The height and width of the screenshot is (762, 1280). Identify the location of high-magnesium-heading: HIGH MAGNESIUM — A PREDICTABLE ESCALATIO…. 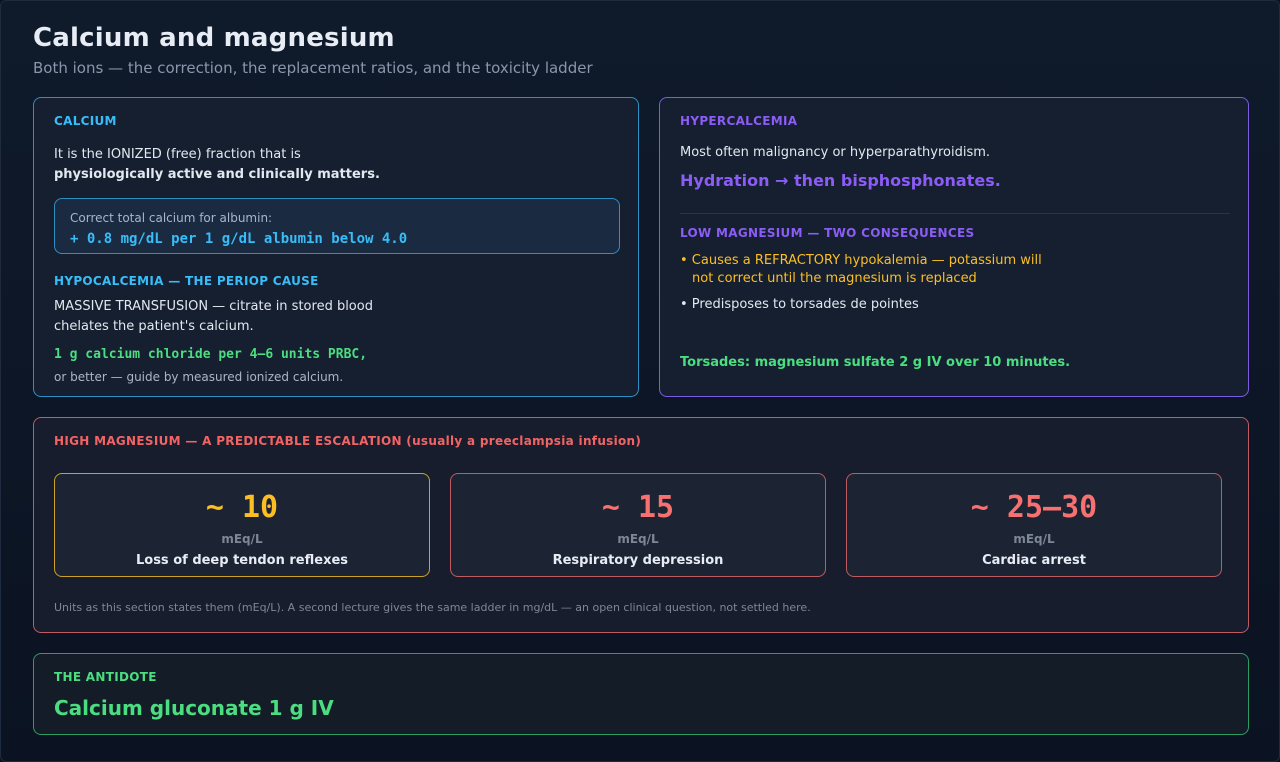
(348, 441).